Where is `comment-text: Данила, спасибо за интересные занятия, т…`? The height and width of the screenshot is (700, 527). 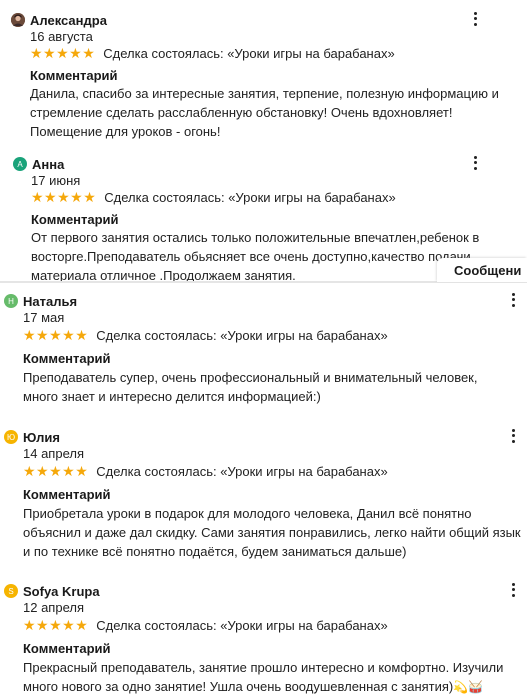
comment-text: Данила, спасибо за интересные занятия, т… is located at coordinates (264, 112).